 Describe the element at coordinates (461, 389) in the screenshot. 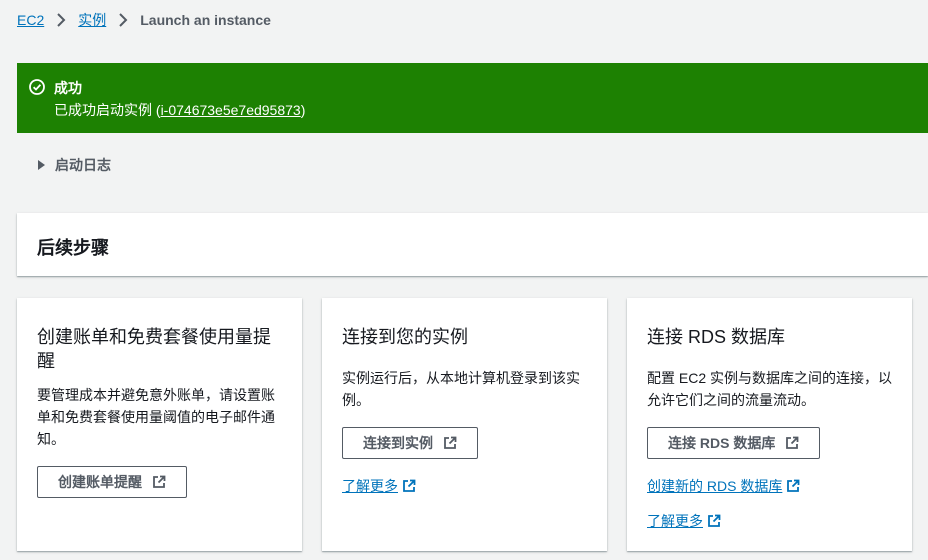

I see `card-description: 实例运行后，从本地计算机登录到该实例。` at that location.